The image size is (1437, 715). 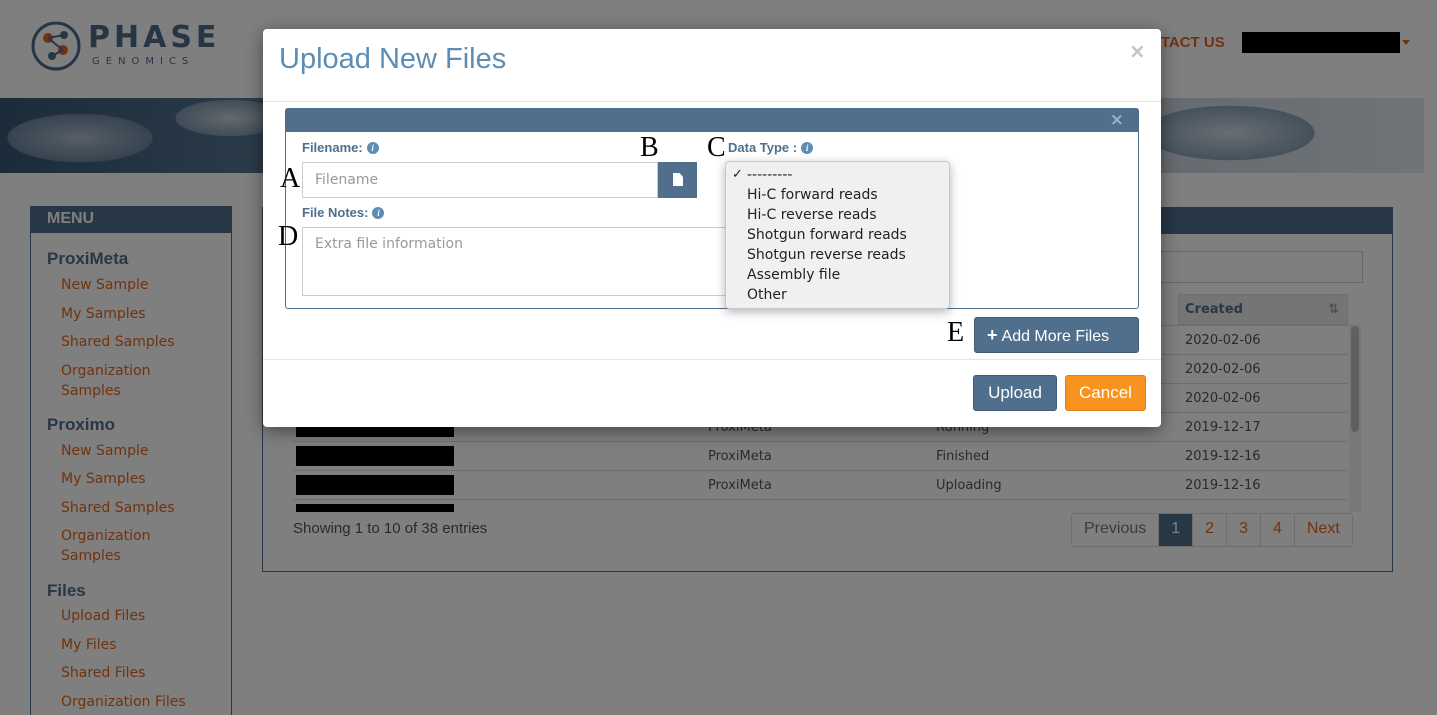 What do you see at coordinates (335, 212) in the screenshot?
I see `file-notes-label-text: File Notes:` at bounding box center [335, 212].